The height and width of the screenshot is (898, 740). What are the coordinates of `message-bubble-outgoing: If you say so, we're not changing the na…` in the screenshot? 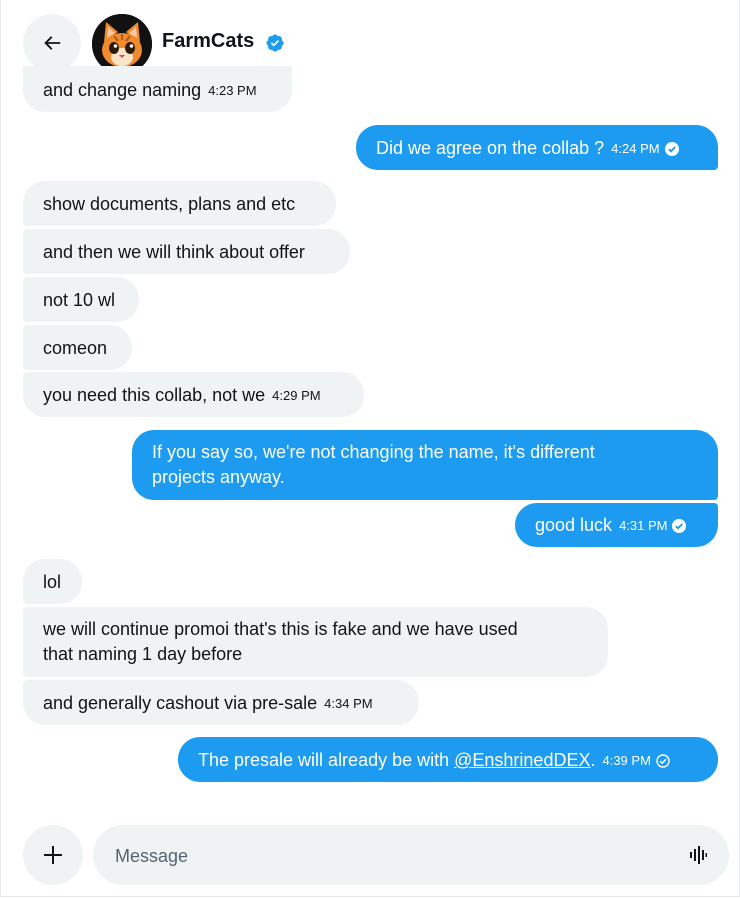 It's located at (425, 465).